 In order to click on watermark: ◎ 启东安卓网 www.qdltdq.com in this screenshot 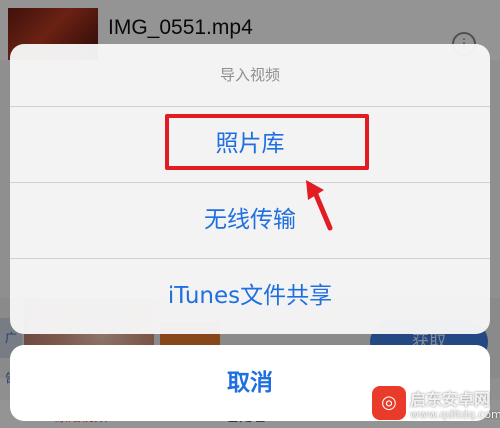, I will do `click(434, 405)`.